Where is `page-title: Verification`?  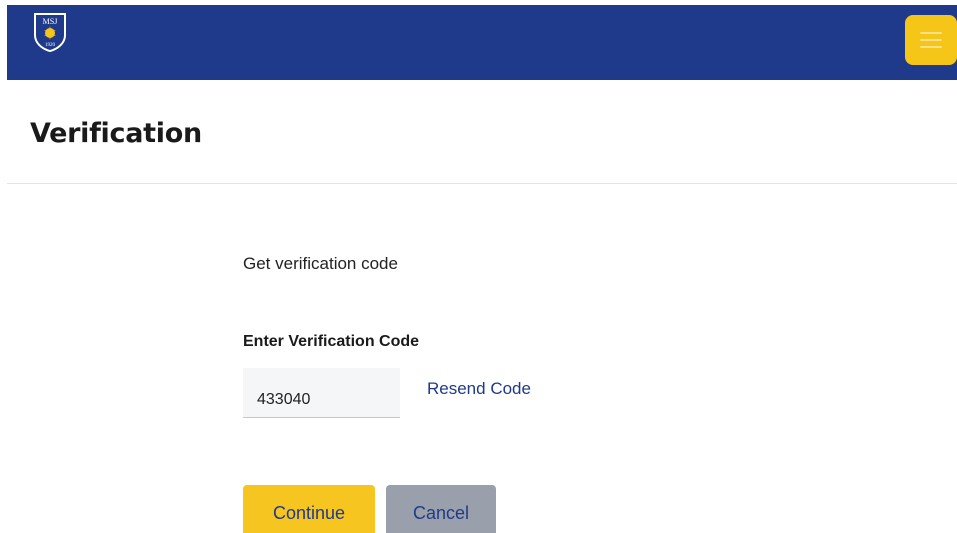
page-title: Verification is located at coordinates (116, 133).